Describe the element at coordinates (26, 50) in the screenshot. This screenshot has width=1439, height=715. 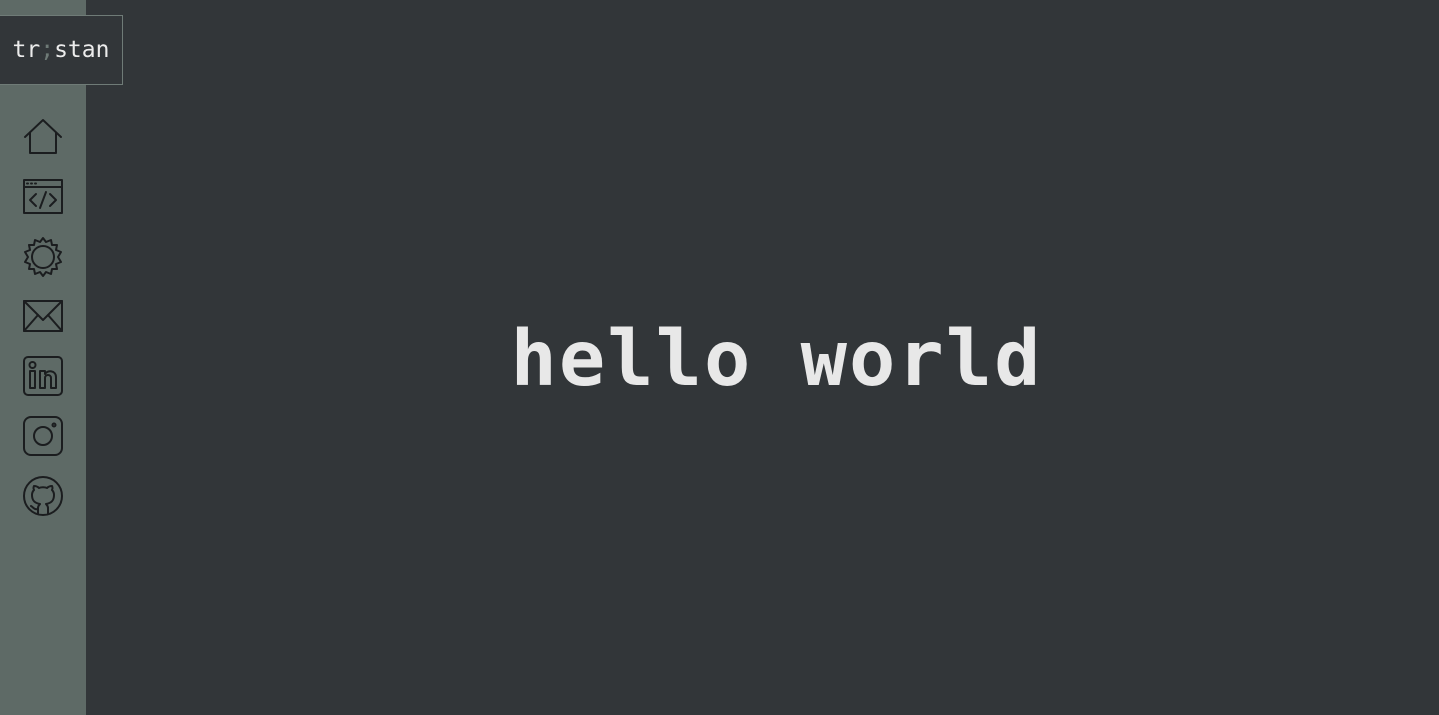
I see `logo-prefix: tr` at that location.